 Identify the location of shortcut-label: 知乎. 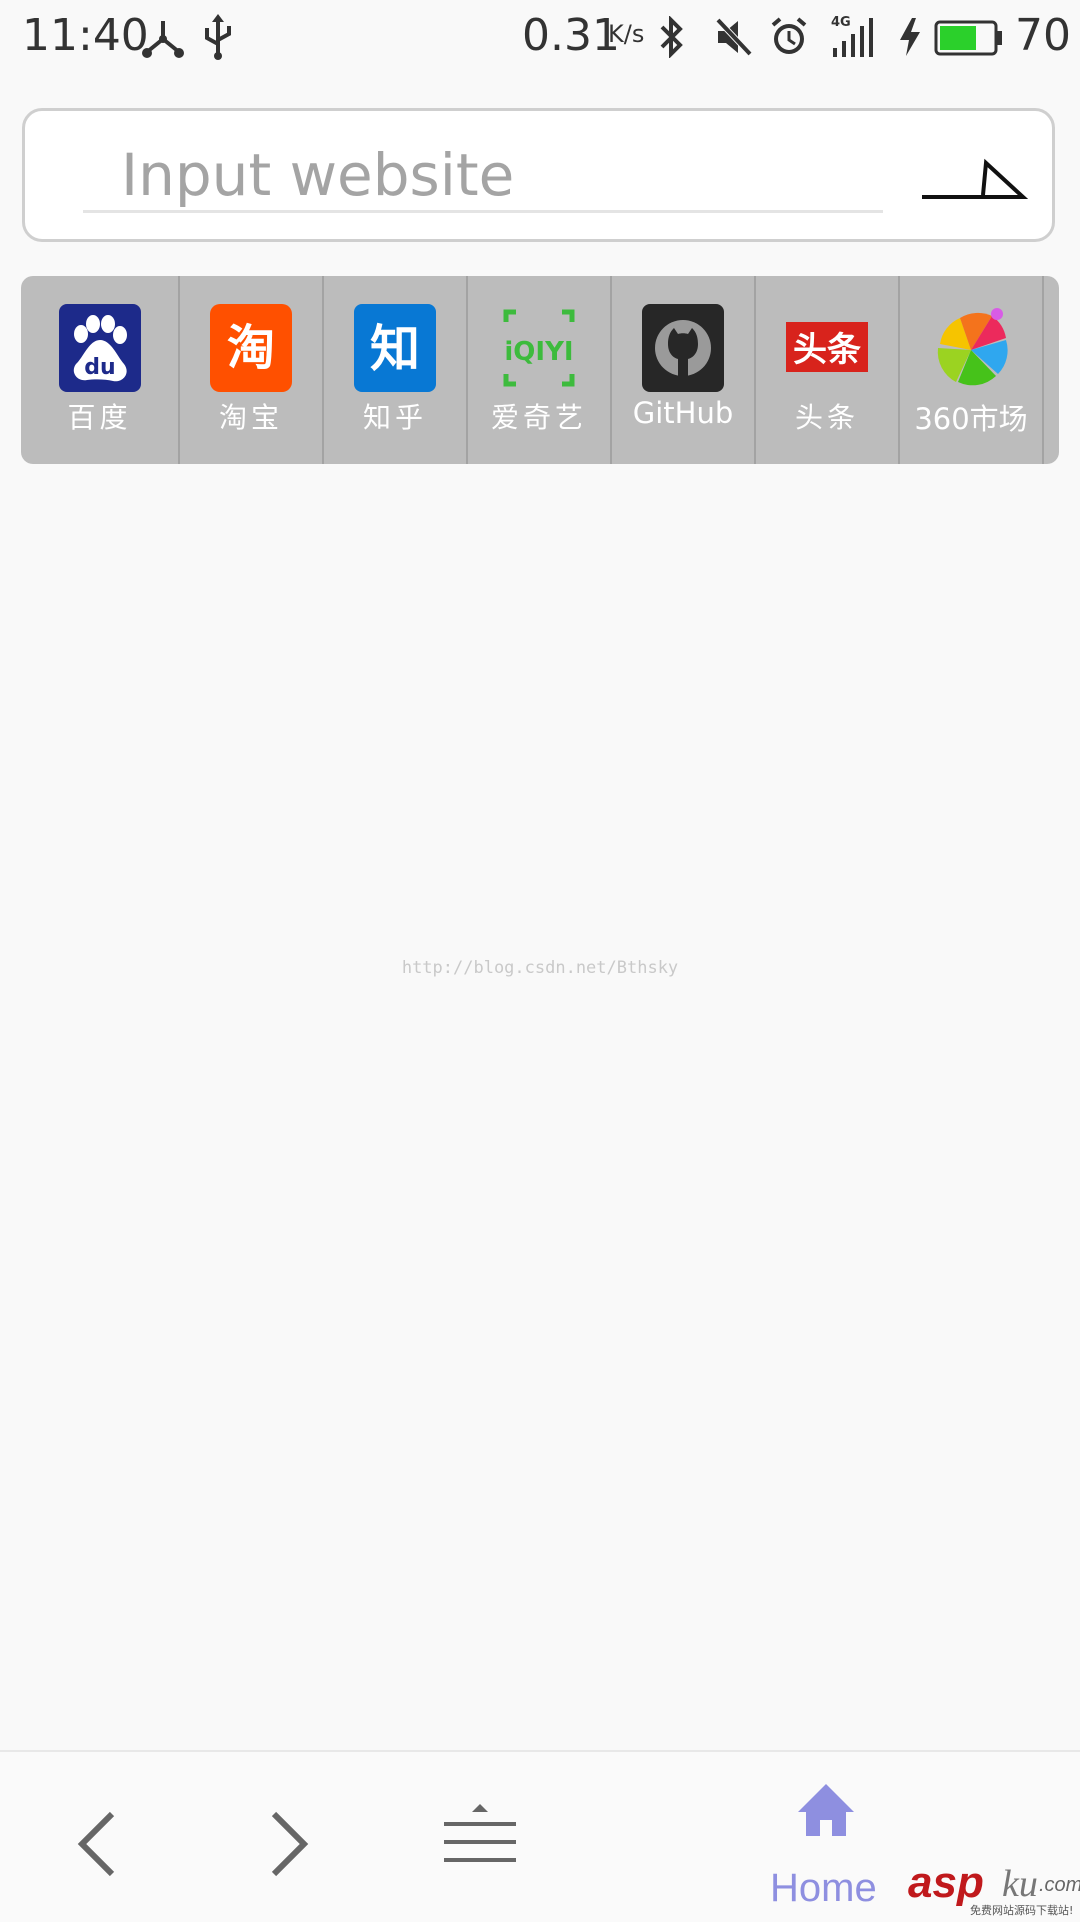
(394, 417).